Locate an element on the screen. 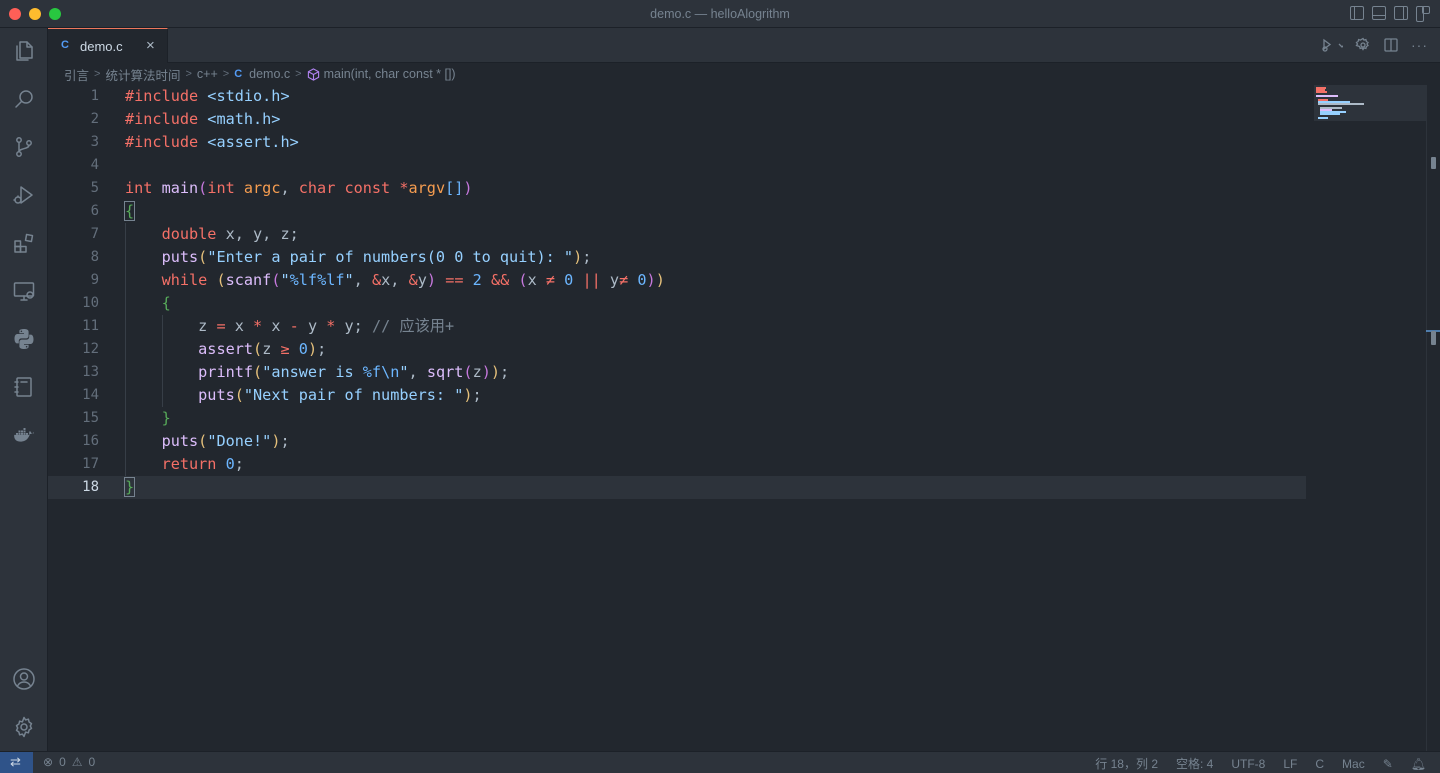  layout-controls is located at coordinates (1390, 14).